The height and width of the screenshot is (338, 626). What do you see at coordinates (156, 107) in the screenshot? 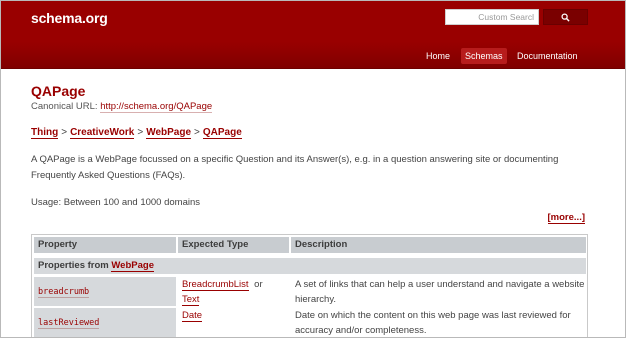
I see `canonical-url-link: http://schema.org/QAPage` at bounding box center [156, 107].